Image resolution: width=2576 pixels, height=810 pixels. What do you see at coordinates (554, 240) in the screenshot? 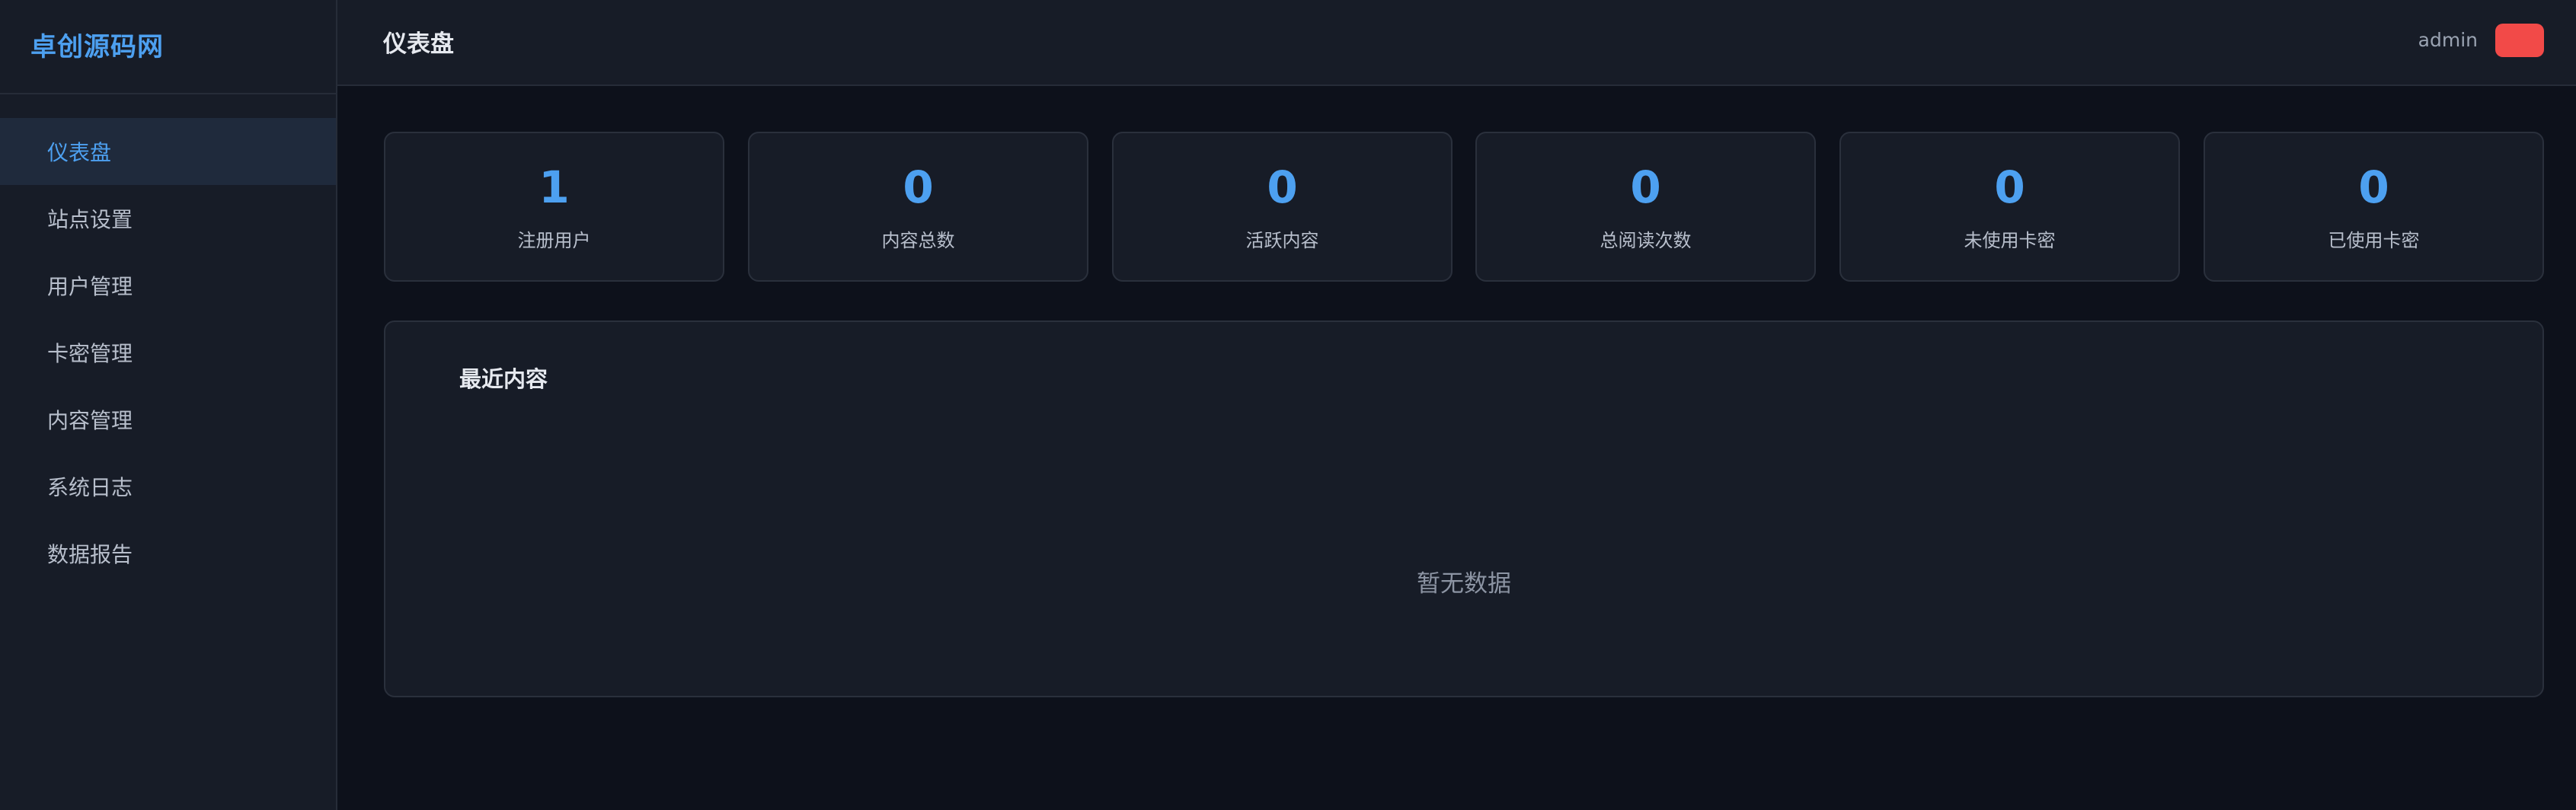
I see `stat-label: 注册用户` at bounding box center [554, 240].